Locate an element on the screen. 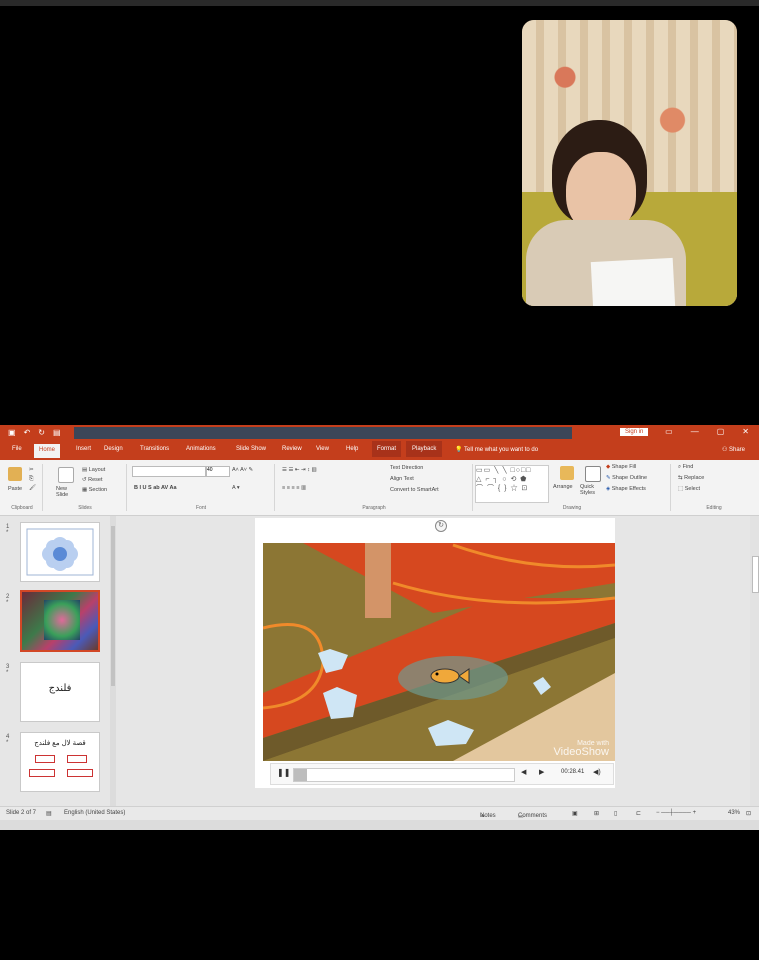  shape-fill-button: ◆ Shape Fill is located at coordinates (621, 467).